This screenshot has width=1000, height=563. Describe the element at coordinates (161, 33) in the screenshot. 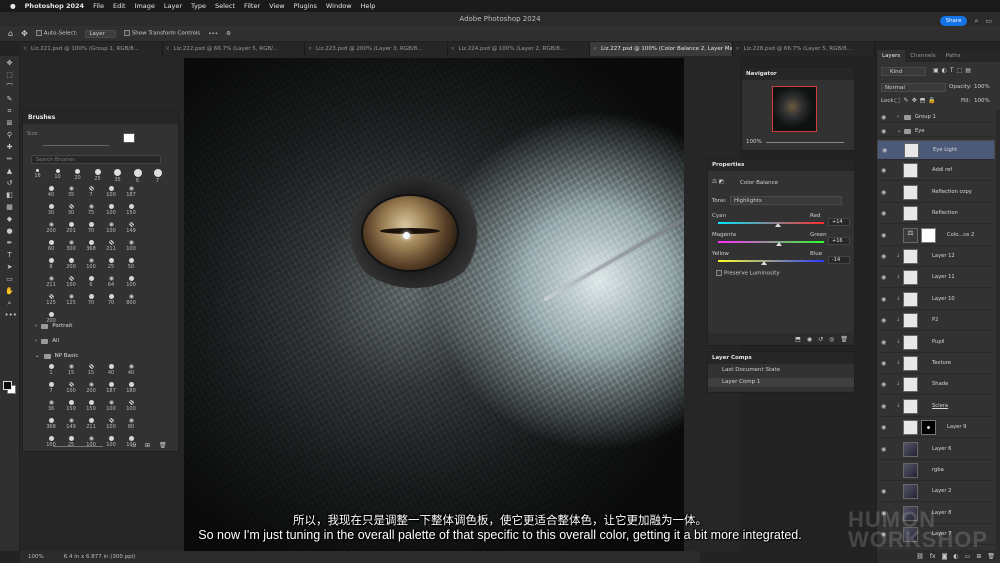

I see `transform-controls-toggle: Show Transform Controls` at that location.